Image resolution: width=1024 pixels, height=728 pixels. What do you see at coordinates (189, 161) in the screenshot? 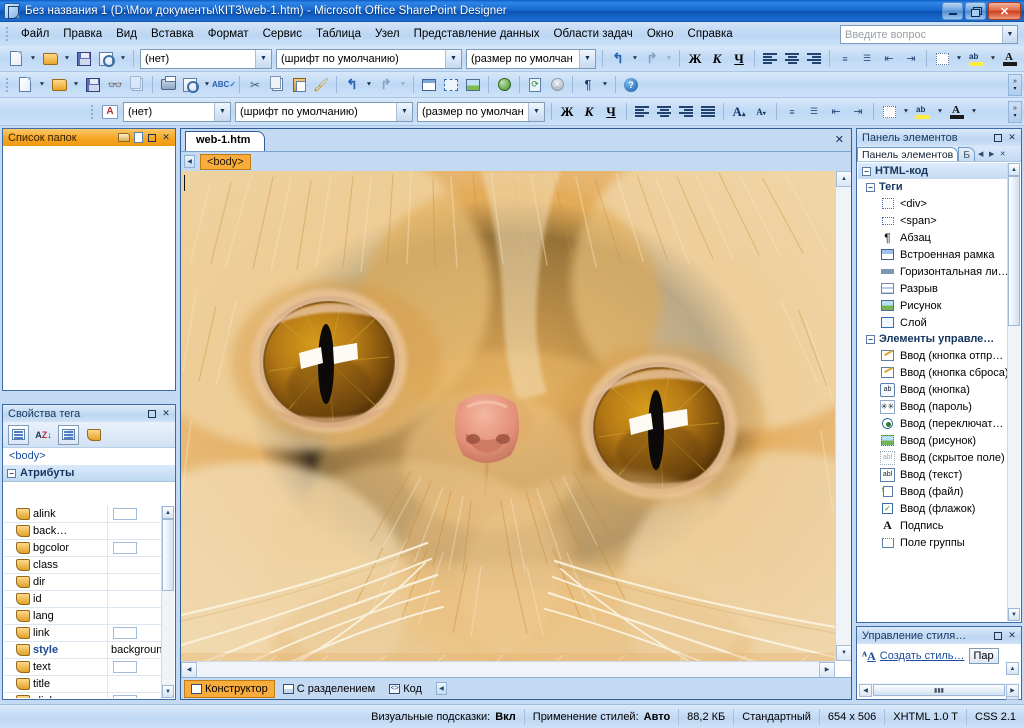
I see `quick-tag-scroll-left-icon: ◀` at bounding box center [189, 161].